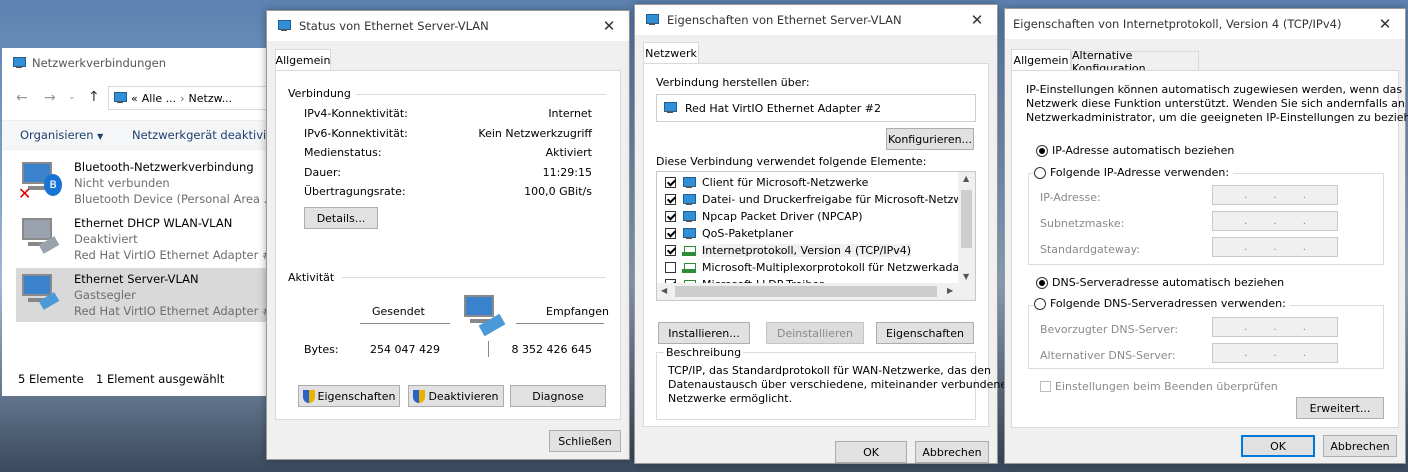 This screenshot has height=472, width=1408. I want to click on list-item: QoS-Paketplaner, so click(729, 233).